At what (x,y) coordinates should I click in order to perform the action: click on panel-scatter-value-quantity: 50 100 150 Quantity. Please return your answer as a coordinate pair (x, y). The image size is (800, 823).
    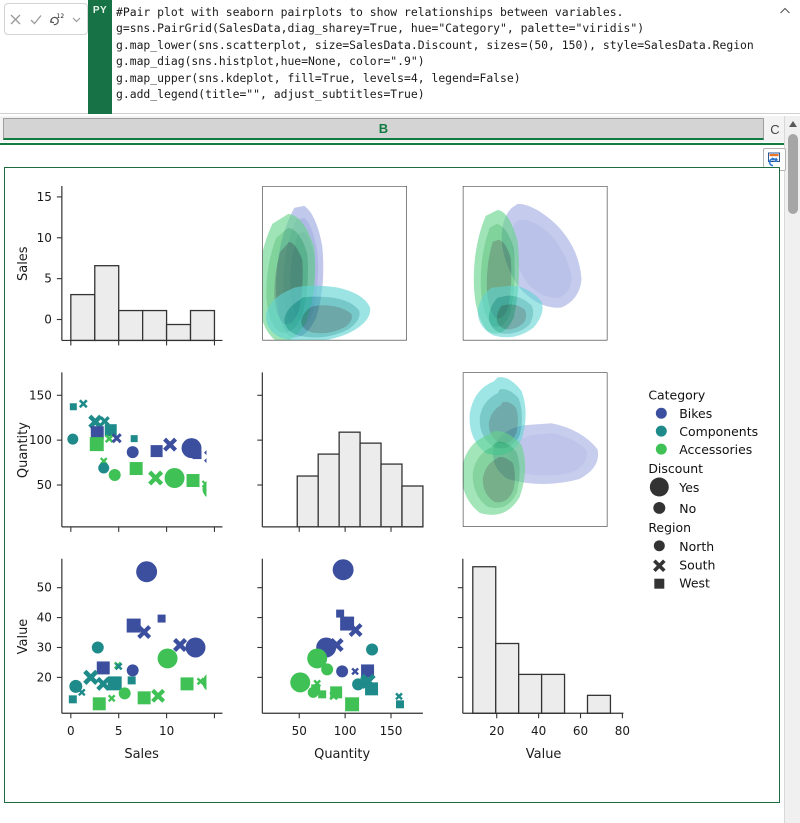
    Looking at the image, I should click on (340, 660).